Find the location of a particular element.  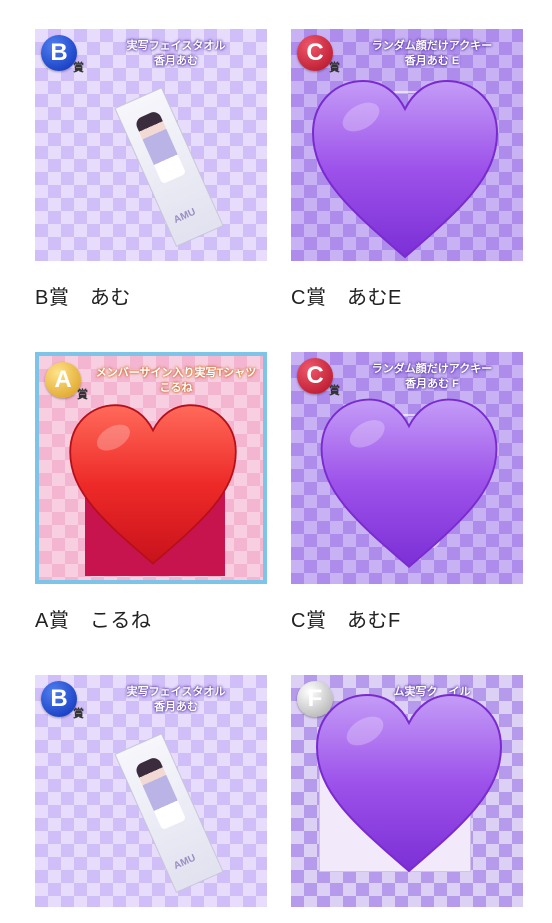

prize-thumbnail: C 賞 ランダム顔だけアクキー 香月あむ F is located at coordinates (407, 468).